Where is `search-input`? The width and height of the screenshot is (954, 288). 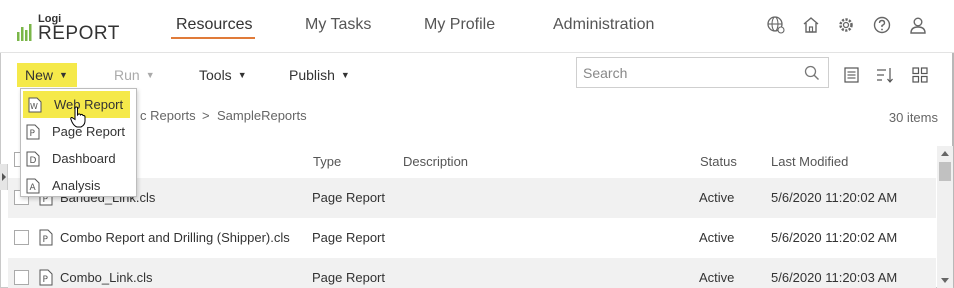
search-input is located at coordinates (684, 72).